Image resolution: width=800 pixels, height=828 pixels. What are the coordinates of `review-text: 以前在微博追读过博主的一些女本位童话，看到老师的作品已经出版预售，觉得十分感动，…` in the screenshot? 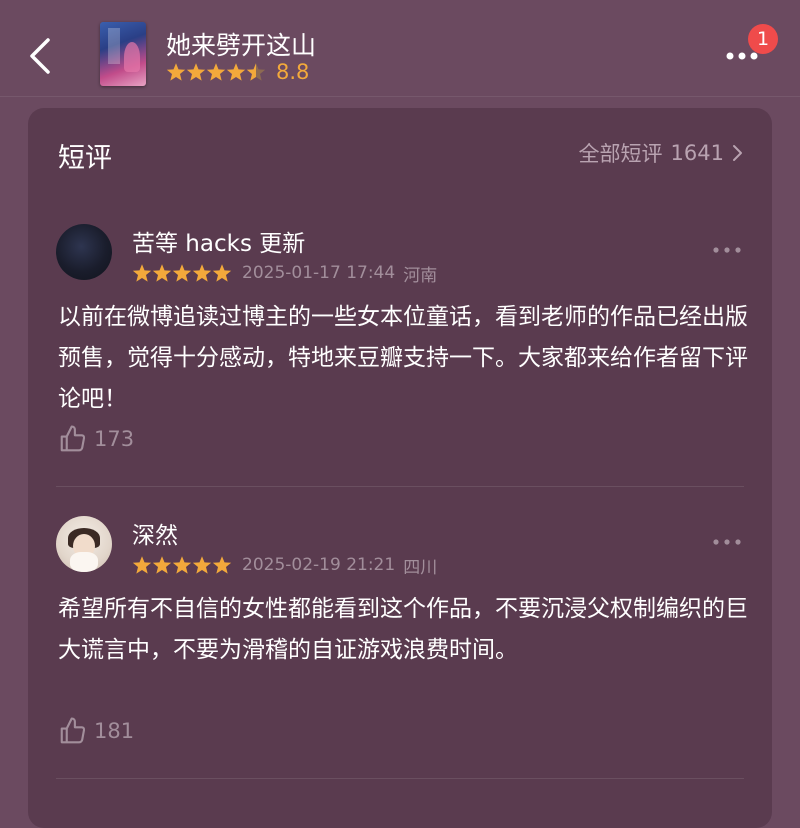 It's located at (403, 358).